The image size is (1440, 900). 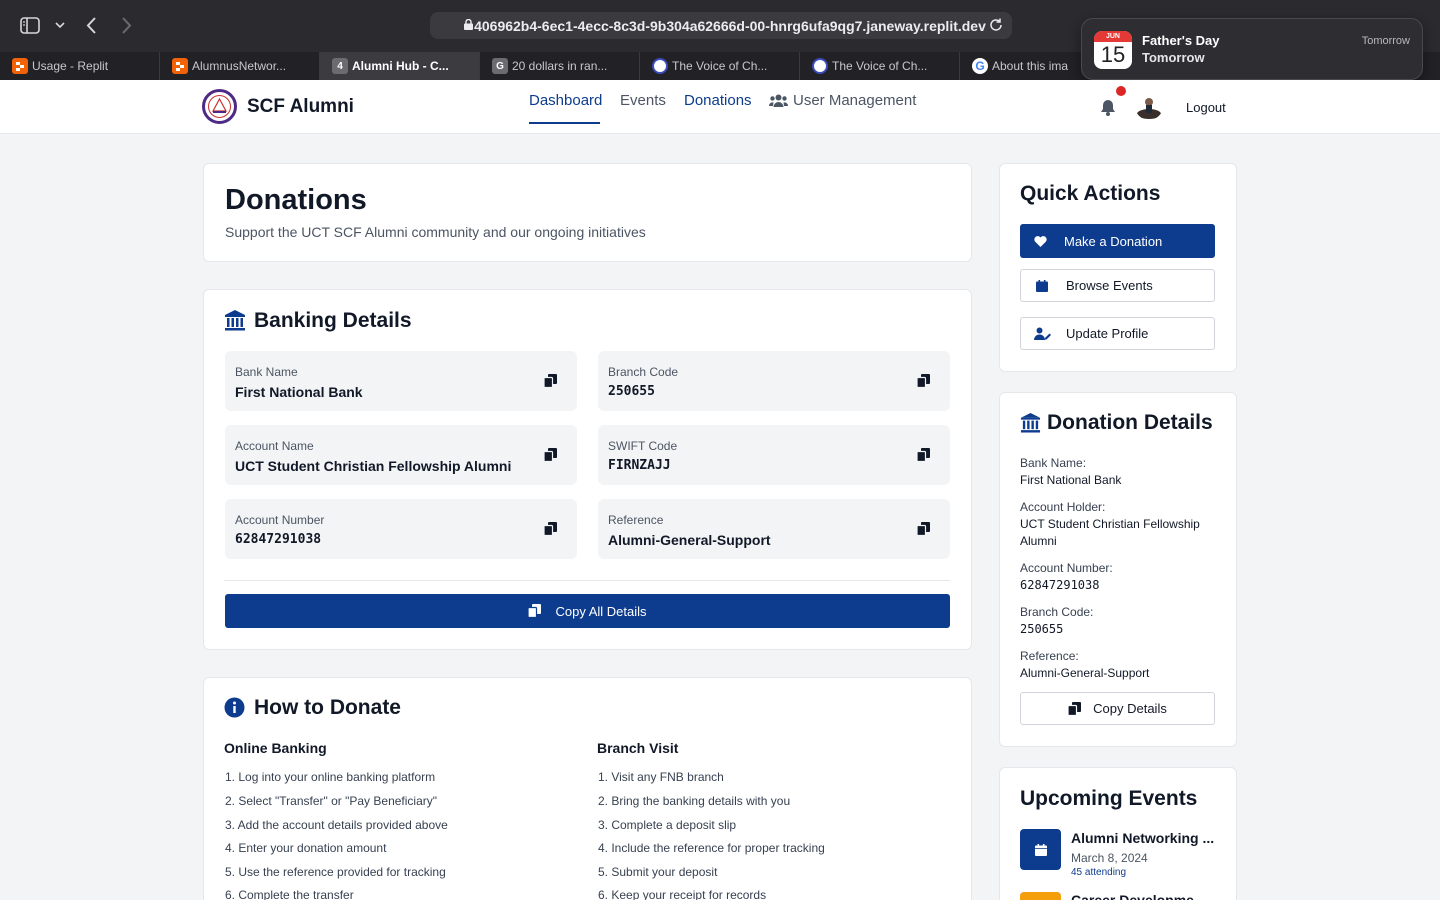 I want to click on nav-events: Events, so click(x=643, y=100).